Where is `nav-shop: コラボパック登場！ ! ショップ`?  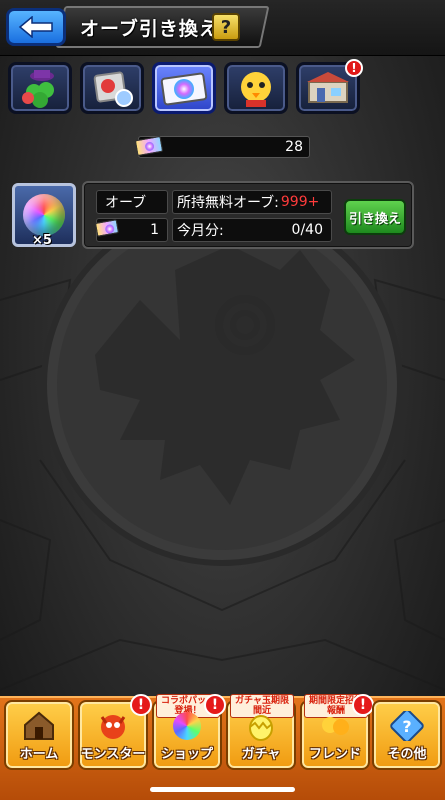 nav-shop: コラボパック登場！ ! ショップ is located at coordinates (189, 732).